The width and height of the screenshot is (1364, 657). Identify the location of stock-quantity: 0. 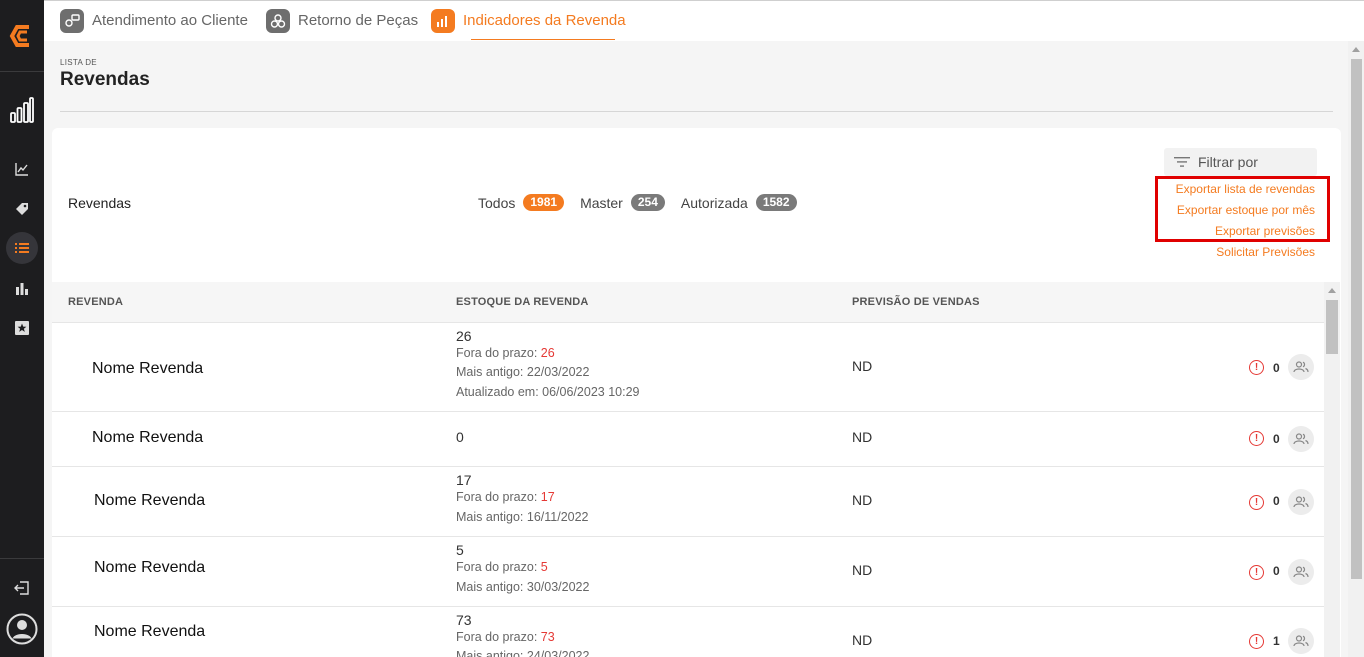
(460, 437).